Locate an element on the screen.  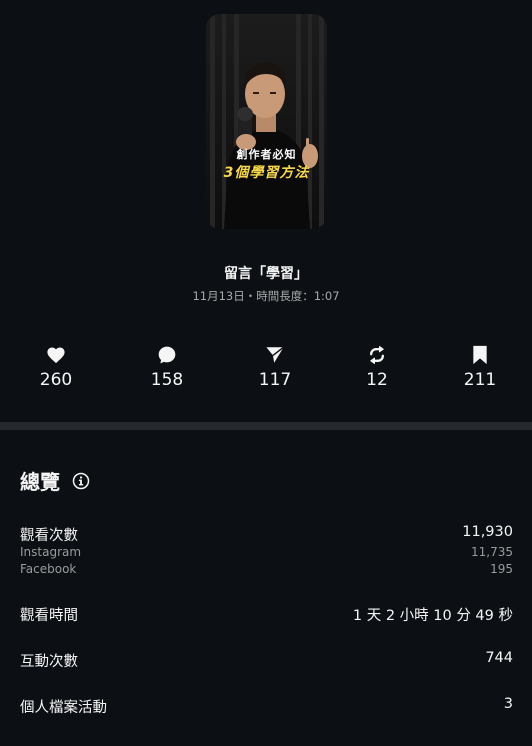
likes-stat: 260 is located at coordinates (56, 367).